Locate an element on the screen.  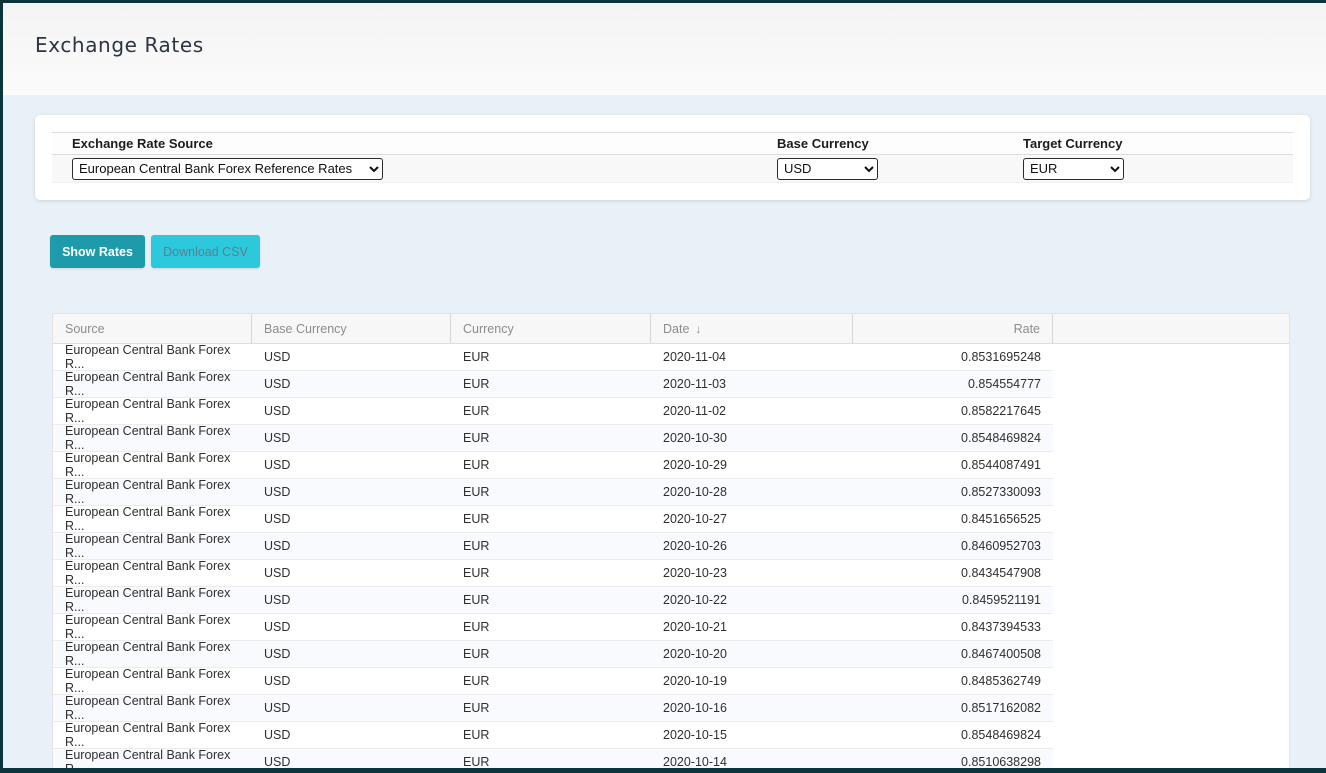
column-header-source: Source is located at coordinates (152, 328).